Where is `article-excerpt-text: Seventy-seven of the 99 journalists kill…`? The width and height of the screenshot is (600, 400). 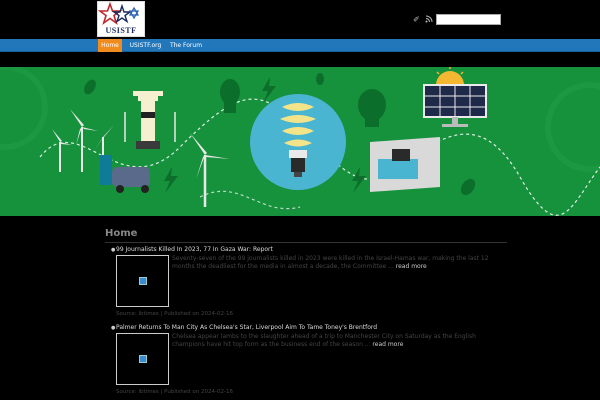
article-excerpt-text: Seventy-seven of the 99 journalists kill… is located at coordinates (330, 262).